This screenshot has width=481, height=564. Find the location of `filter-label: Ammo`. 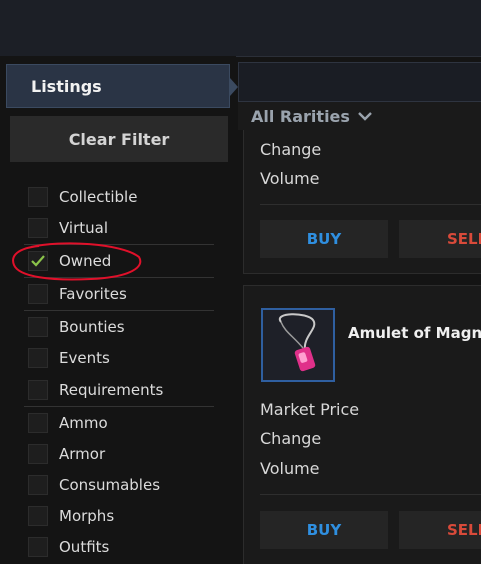

filter-label: Ammo is located at coordinates (83, 423).